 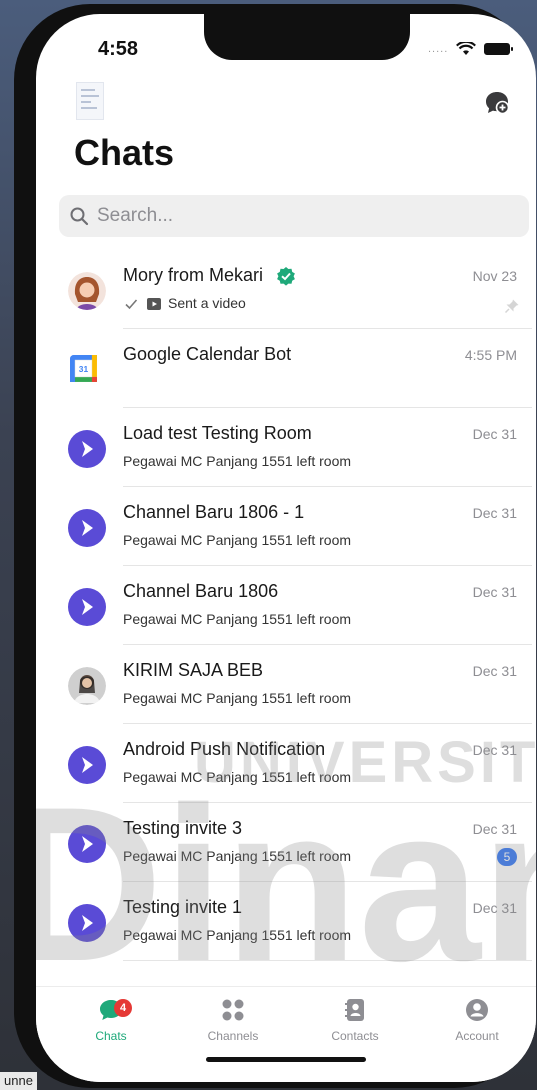 What do you see at coordinates (224, 749) in the screenshot?
I see `chat-title: Android Push Notification` at bounding box center [224, 749].